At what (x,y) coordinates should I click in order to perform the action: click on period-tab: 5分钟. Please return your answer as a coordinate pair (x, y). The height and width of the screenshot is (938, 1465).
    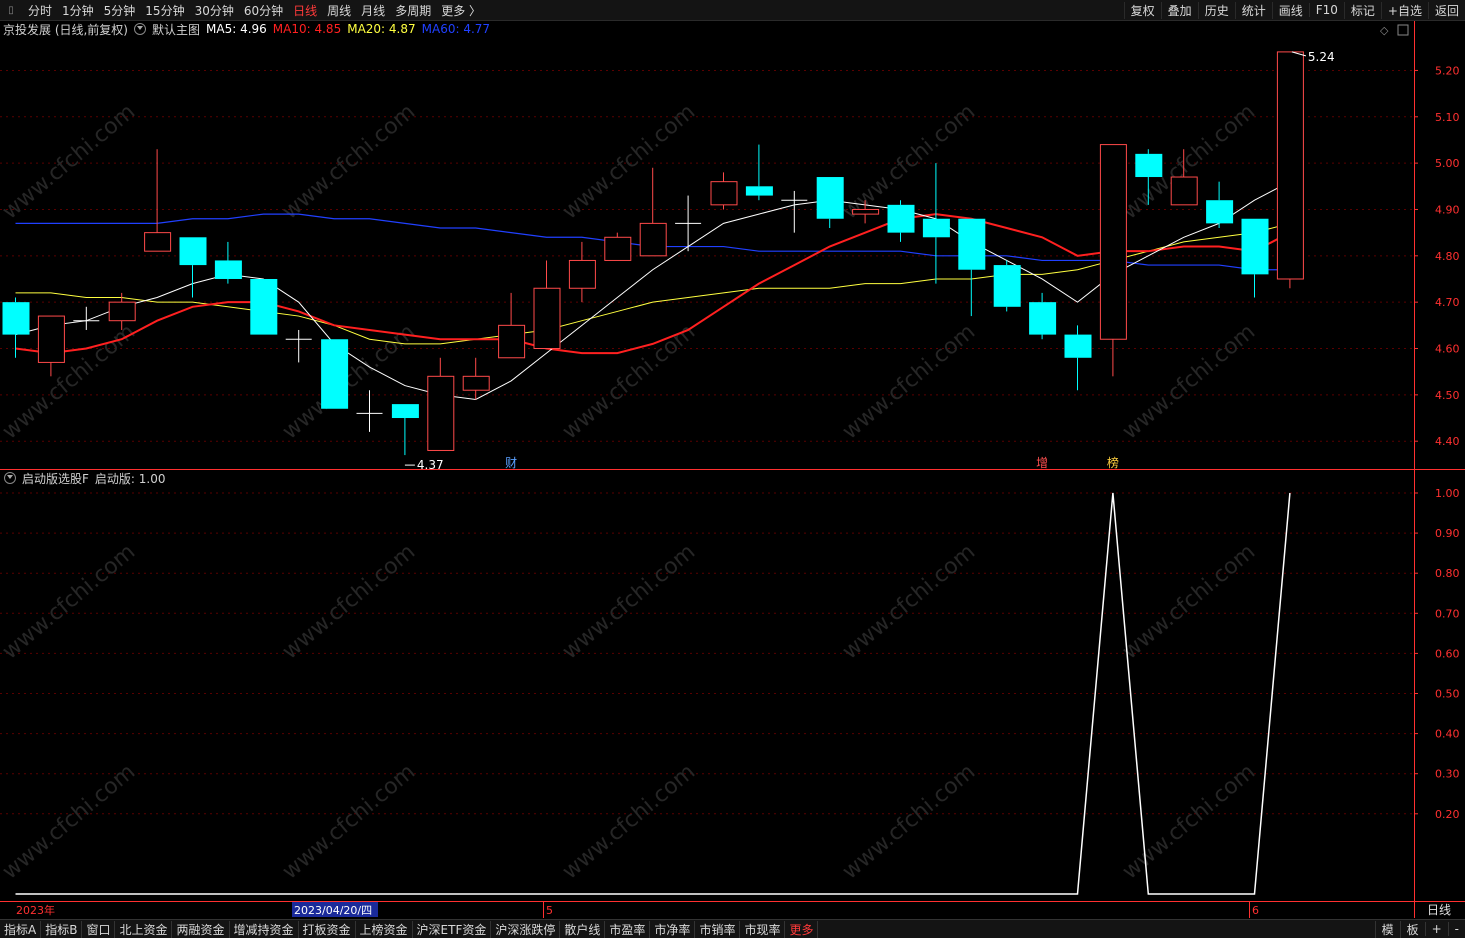
    Looking at the image, I should click on (120, 10).